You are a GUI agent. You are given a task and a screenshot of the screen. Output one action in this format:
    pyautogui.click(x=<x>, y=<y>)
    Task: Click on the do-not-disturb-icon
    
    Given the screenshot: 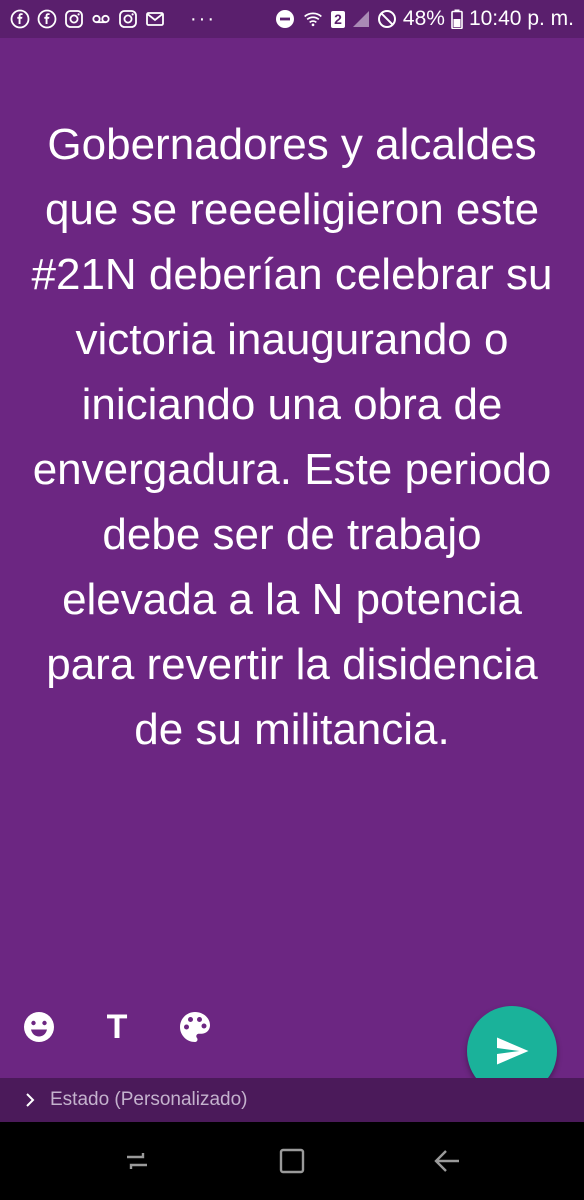 What is the action you would take?
    pyautogui.click(x=285, y=19)
    